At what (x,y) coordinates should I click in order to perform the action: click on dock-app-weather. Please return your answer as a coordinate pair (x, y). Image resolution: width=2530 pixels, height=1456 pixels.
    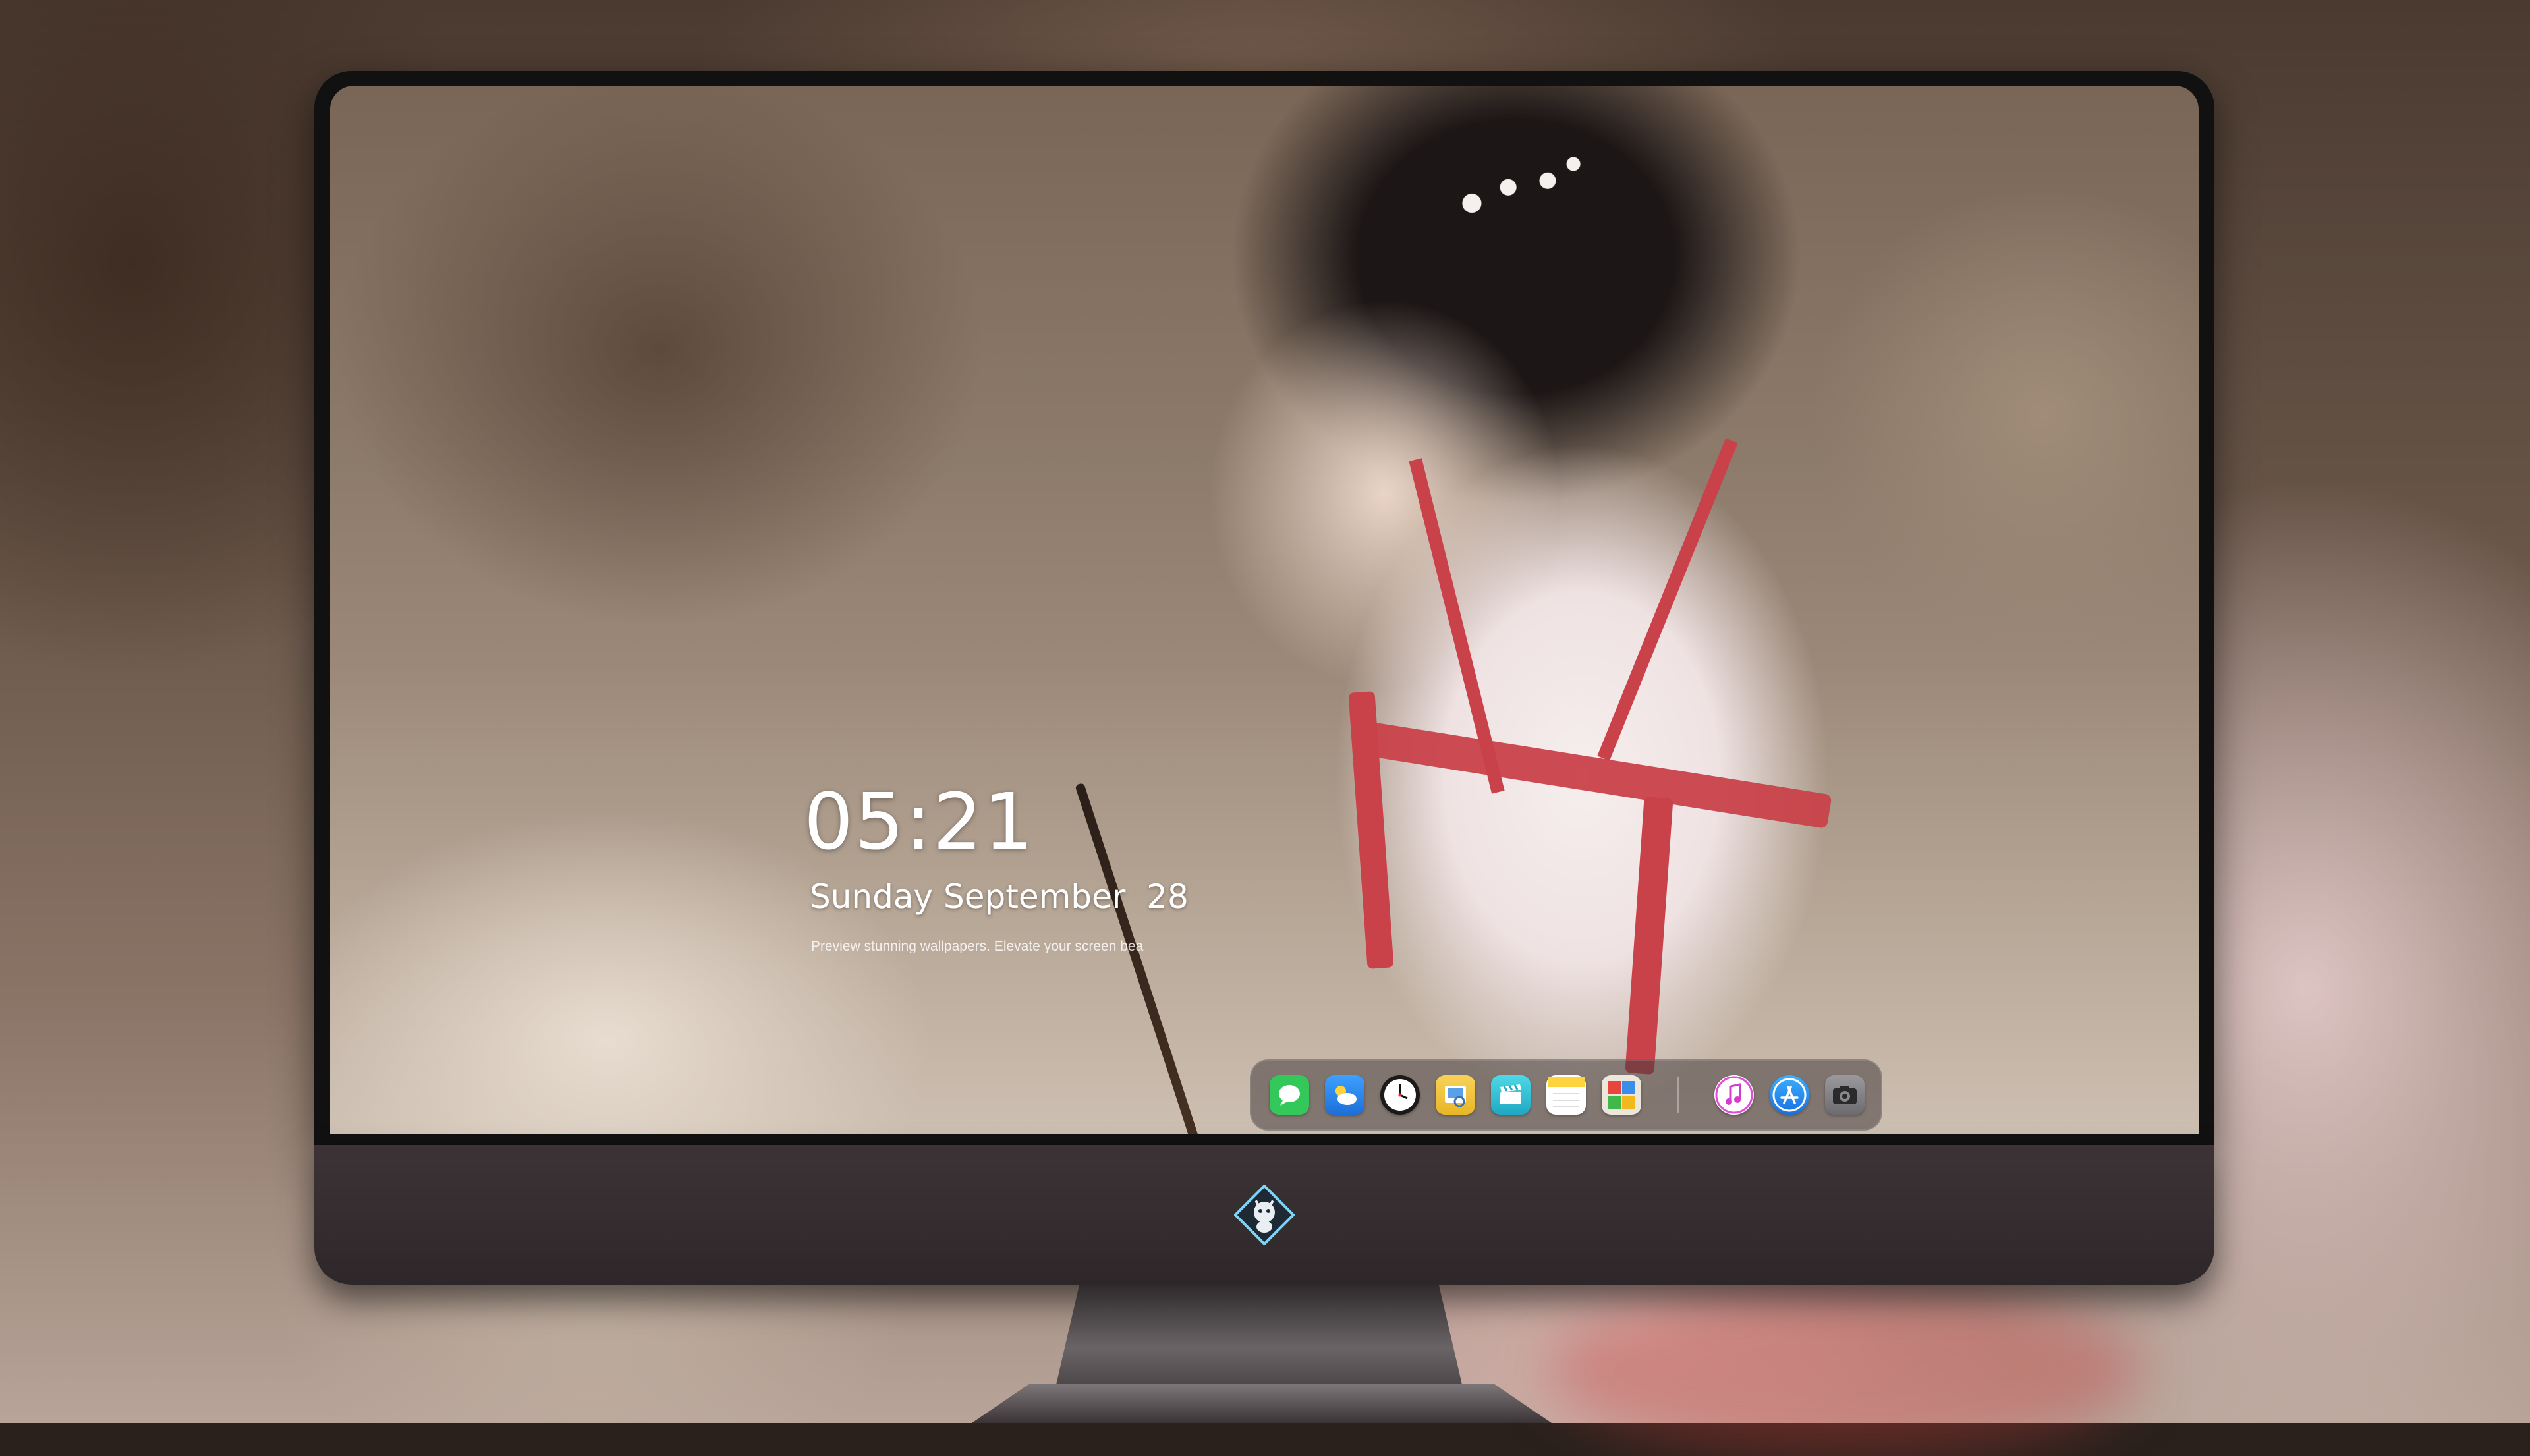
    Looking at the image, I should click on (1344, 1095).